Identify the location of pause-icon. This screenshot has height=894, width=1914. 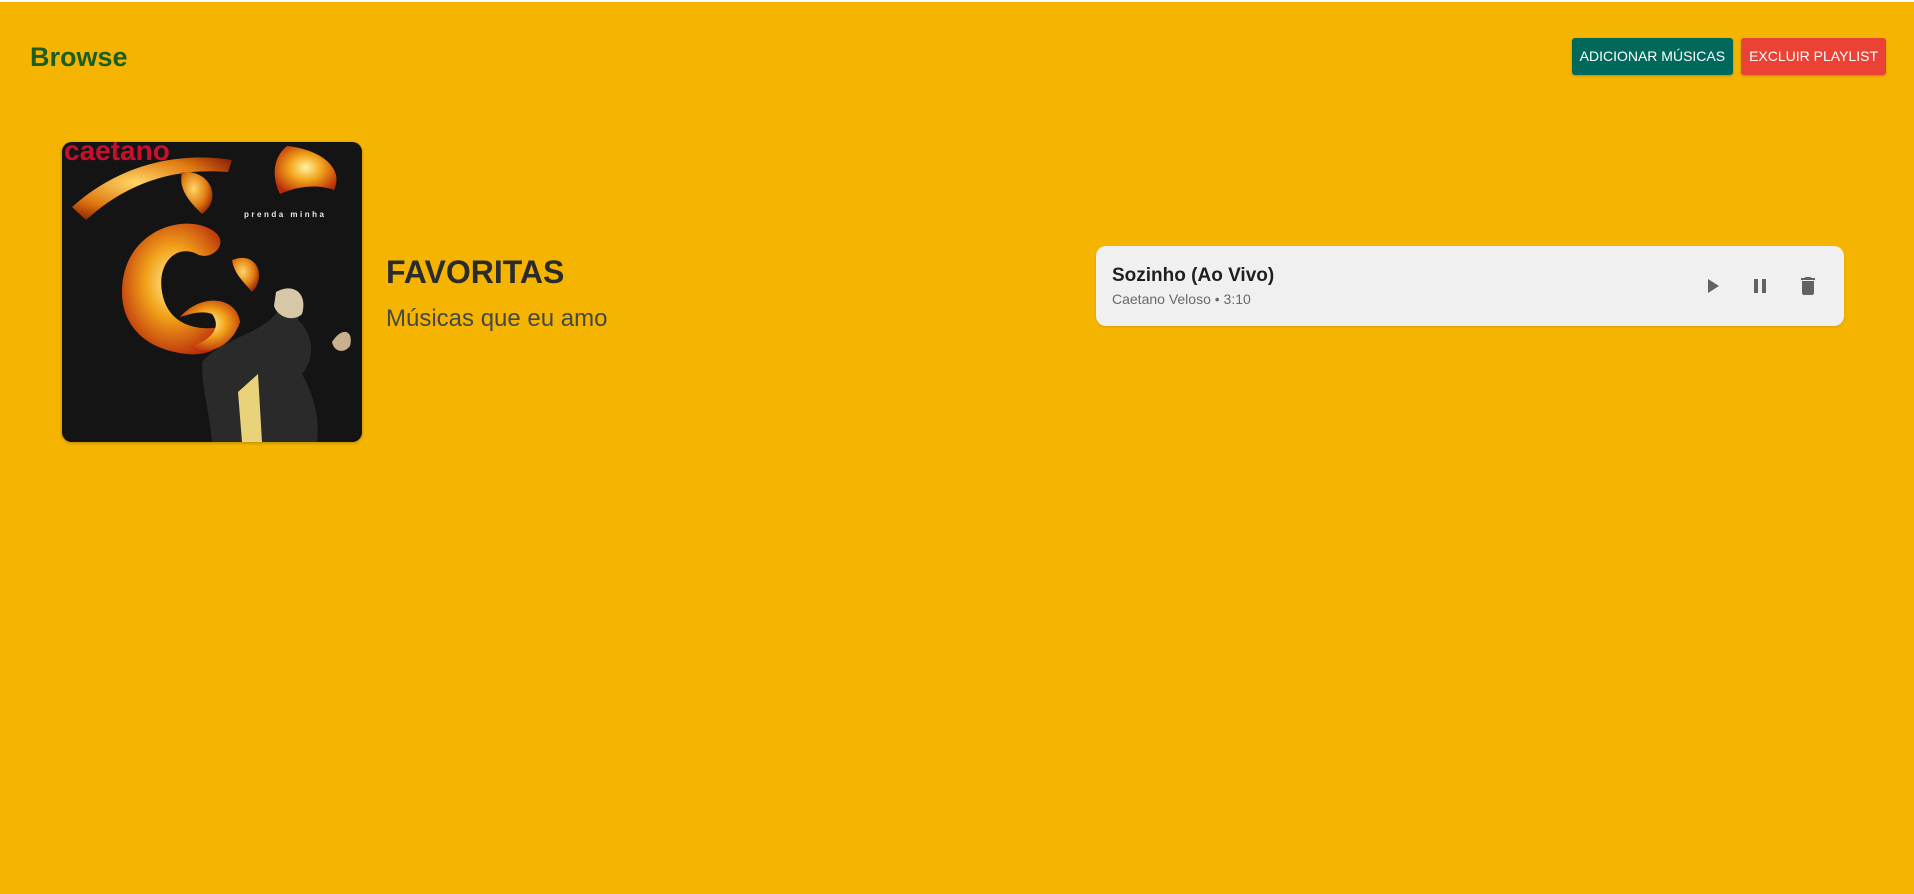
(1760, 286).